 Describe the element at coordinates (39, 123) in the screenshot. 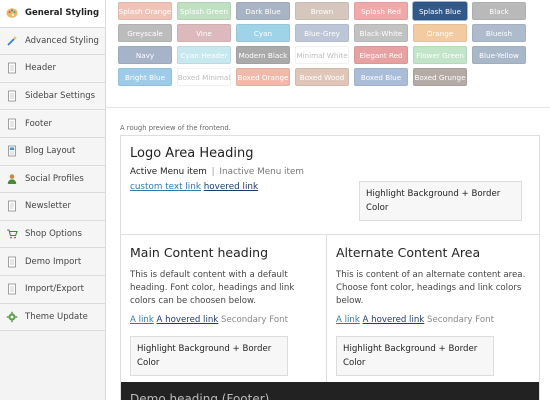

I see `sidebar-item-label: Footer` at that location.